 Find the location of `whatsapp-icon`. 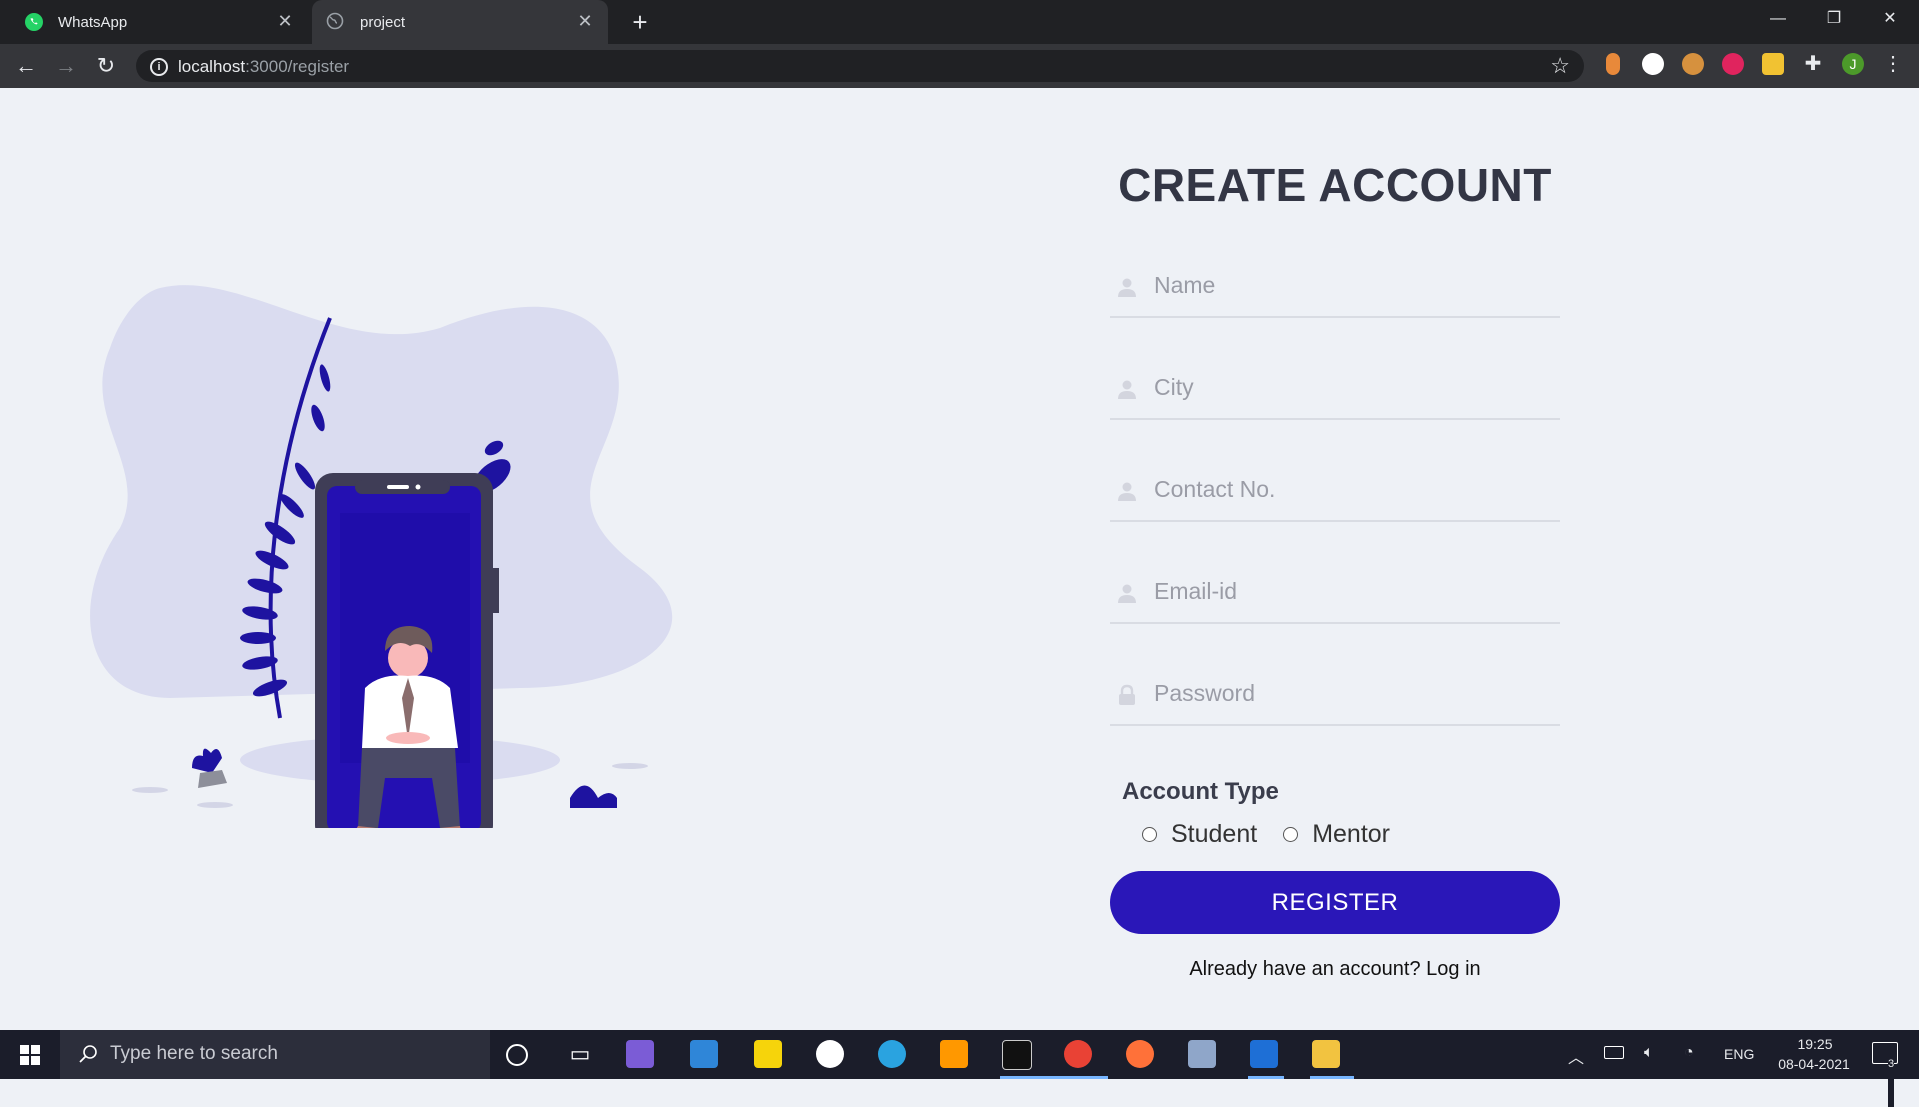

whatsapp-icon is located at coordinates (34, 22).